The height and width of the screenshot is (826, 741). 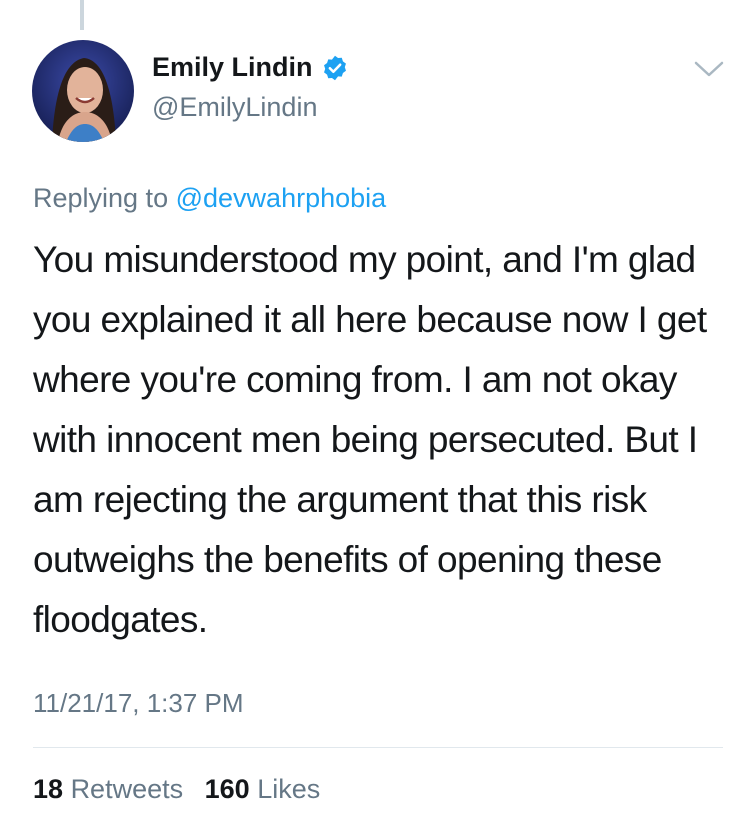 What do you see at coordinates (227, 789) in the screenshot?
I see `likes-count: 160` at bounding box center [227, 789].